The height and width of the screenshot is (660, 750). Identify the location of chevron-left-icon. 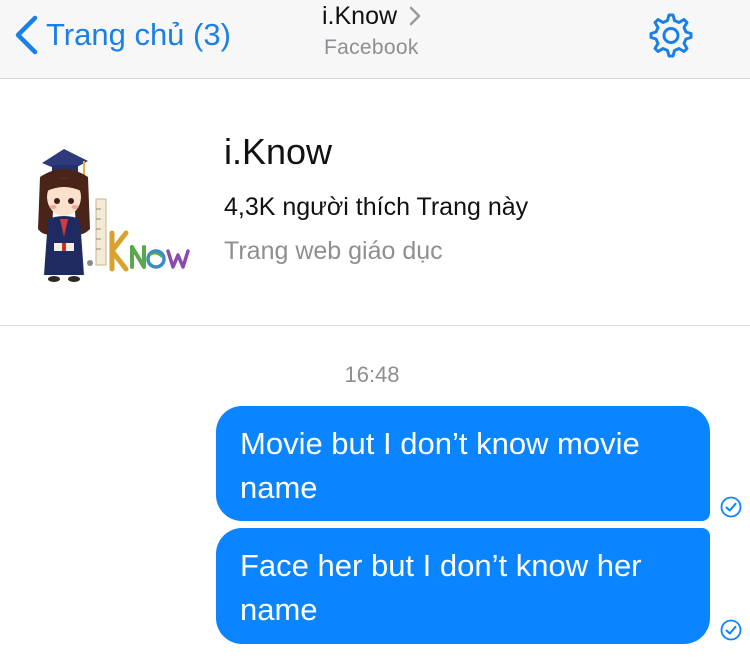
(26, 35).